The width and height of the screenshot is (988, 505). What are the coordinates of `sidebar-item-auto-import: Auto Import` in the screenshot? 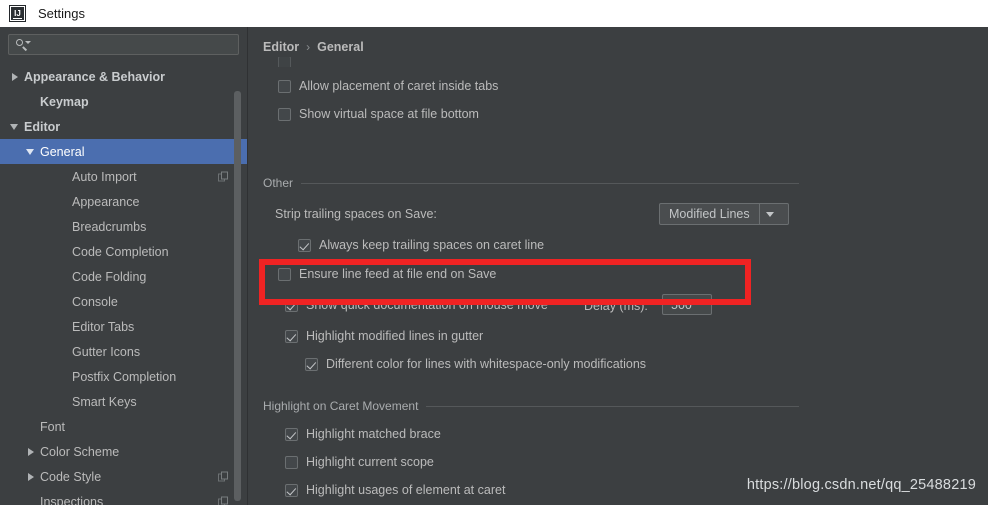 It's located at (123, 176).